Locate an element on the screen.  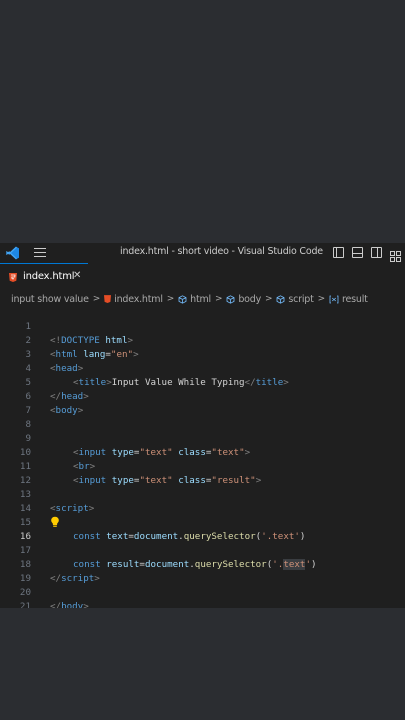
toggle-secondary-sidebar-icon is located at coordinates (376, 252).